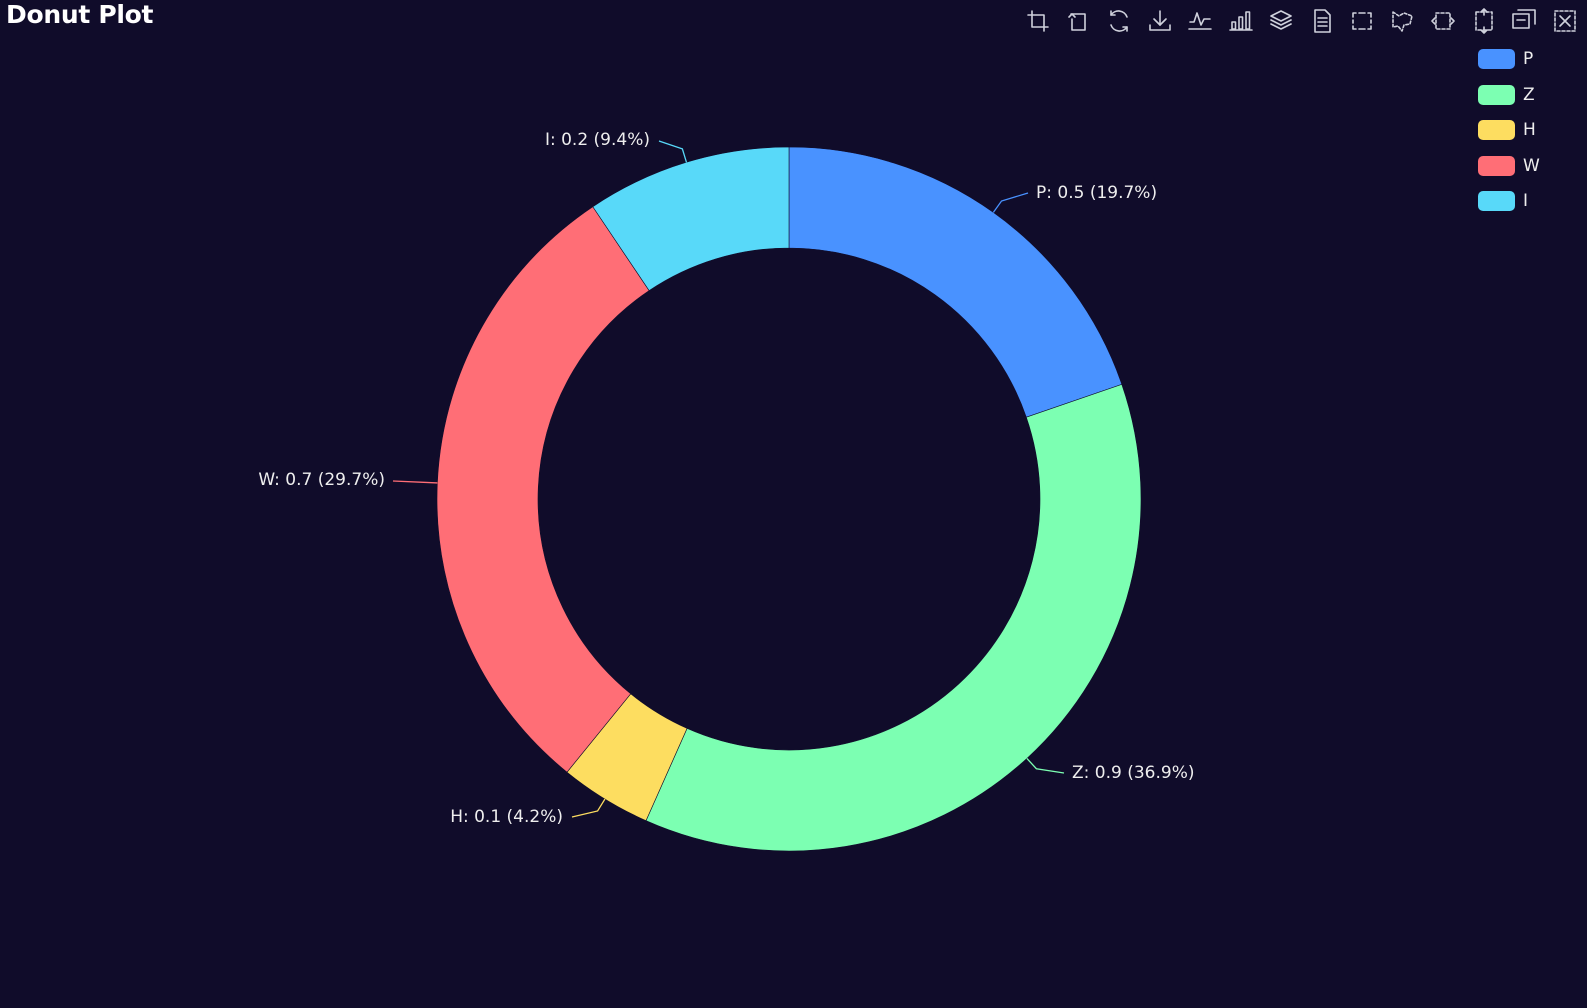 This screenshot has height=1008, width=1587. Describe the element at coordinates (597, 140) in the screenshot. I see `slice-label-i: I: 0.2 (9.4%)` at that location.